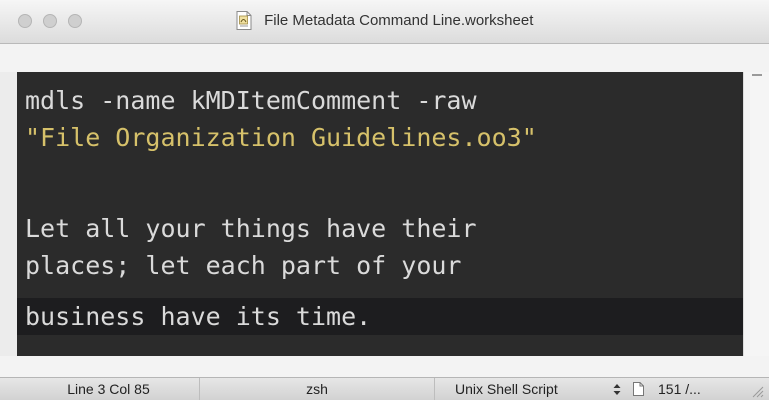 This screenshot has width=769, height=400. What do you see at coordinates (757, 75) in the screenshot?
I see `scrollbar-thumb` at bounding box center [757, 75].